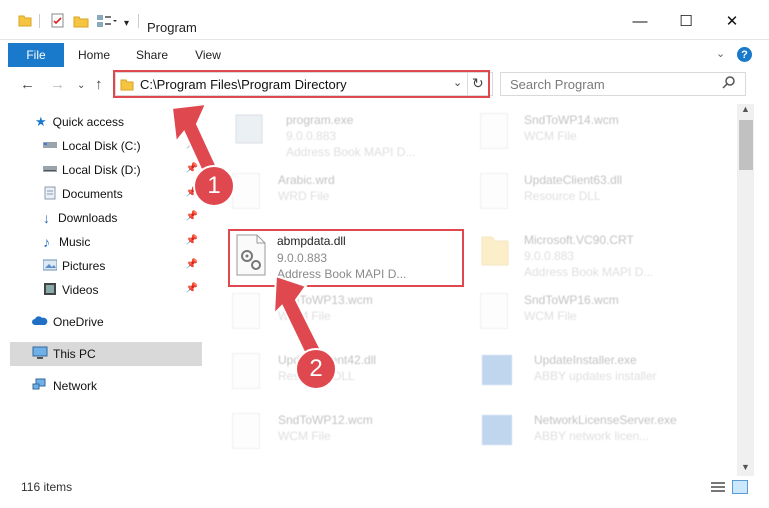 This screenshot has height=508, width=769. I want to click on scroll-down-icon: ▼, so click(745, 467).